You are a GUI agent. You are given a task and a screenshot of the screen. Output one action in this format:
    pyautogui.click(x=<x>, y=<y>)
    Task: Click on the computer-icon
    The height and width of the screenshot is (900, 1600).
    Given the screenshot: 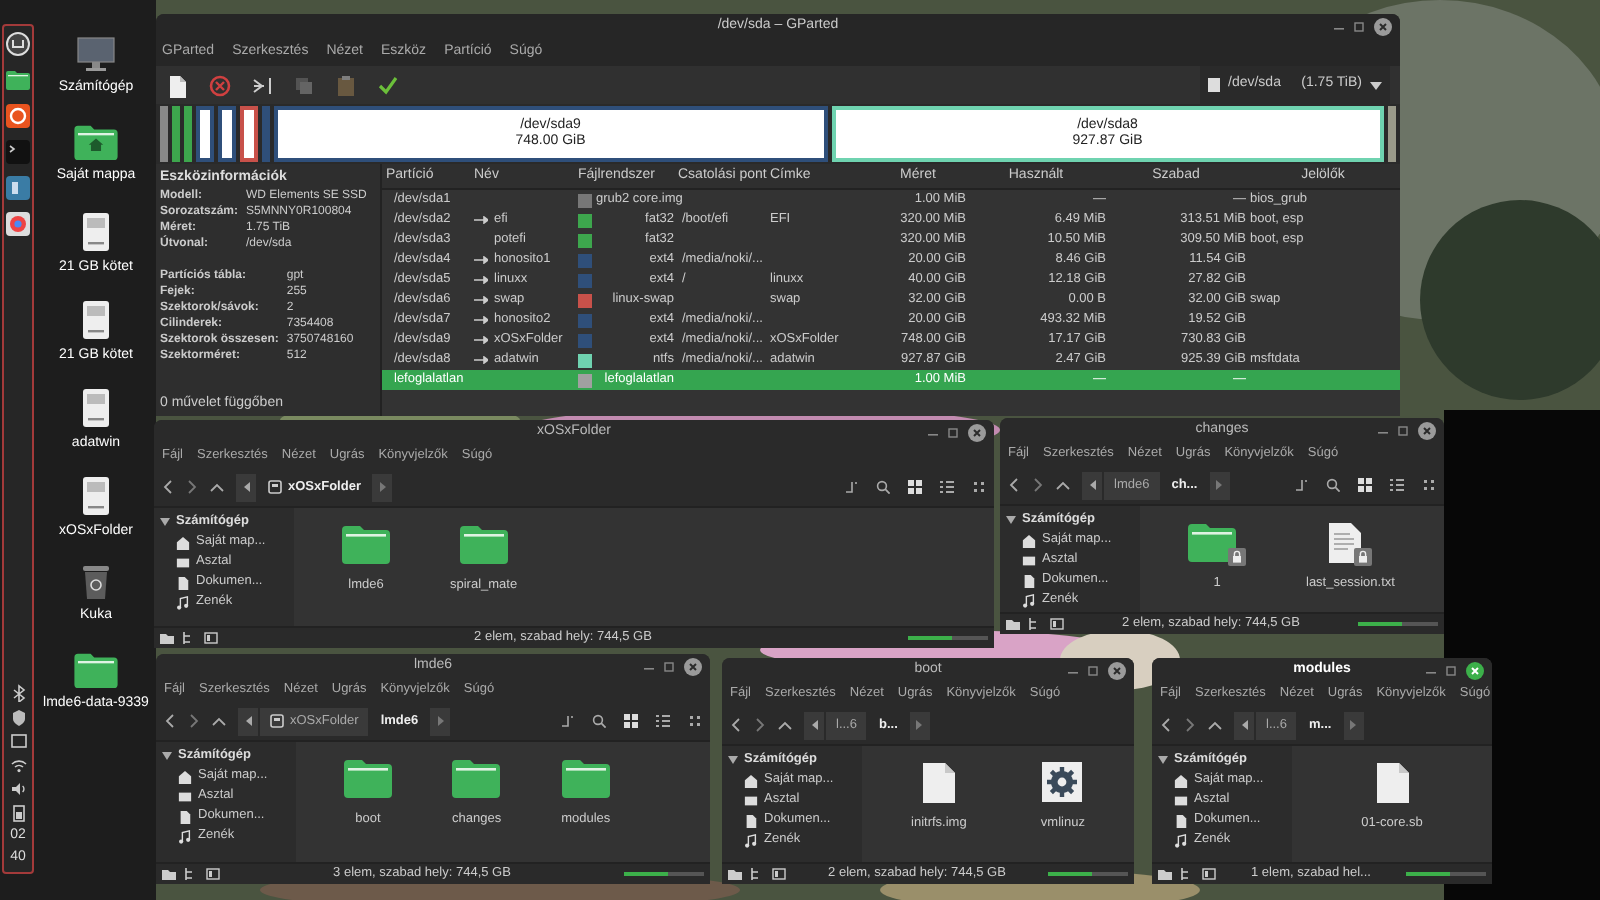 What is the action you would take?
    pyautogui.click(x=96, y=54)
    